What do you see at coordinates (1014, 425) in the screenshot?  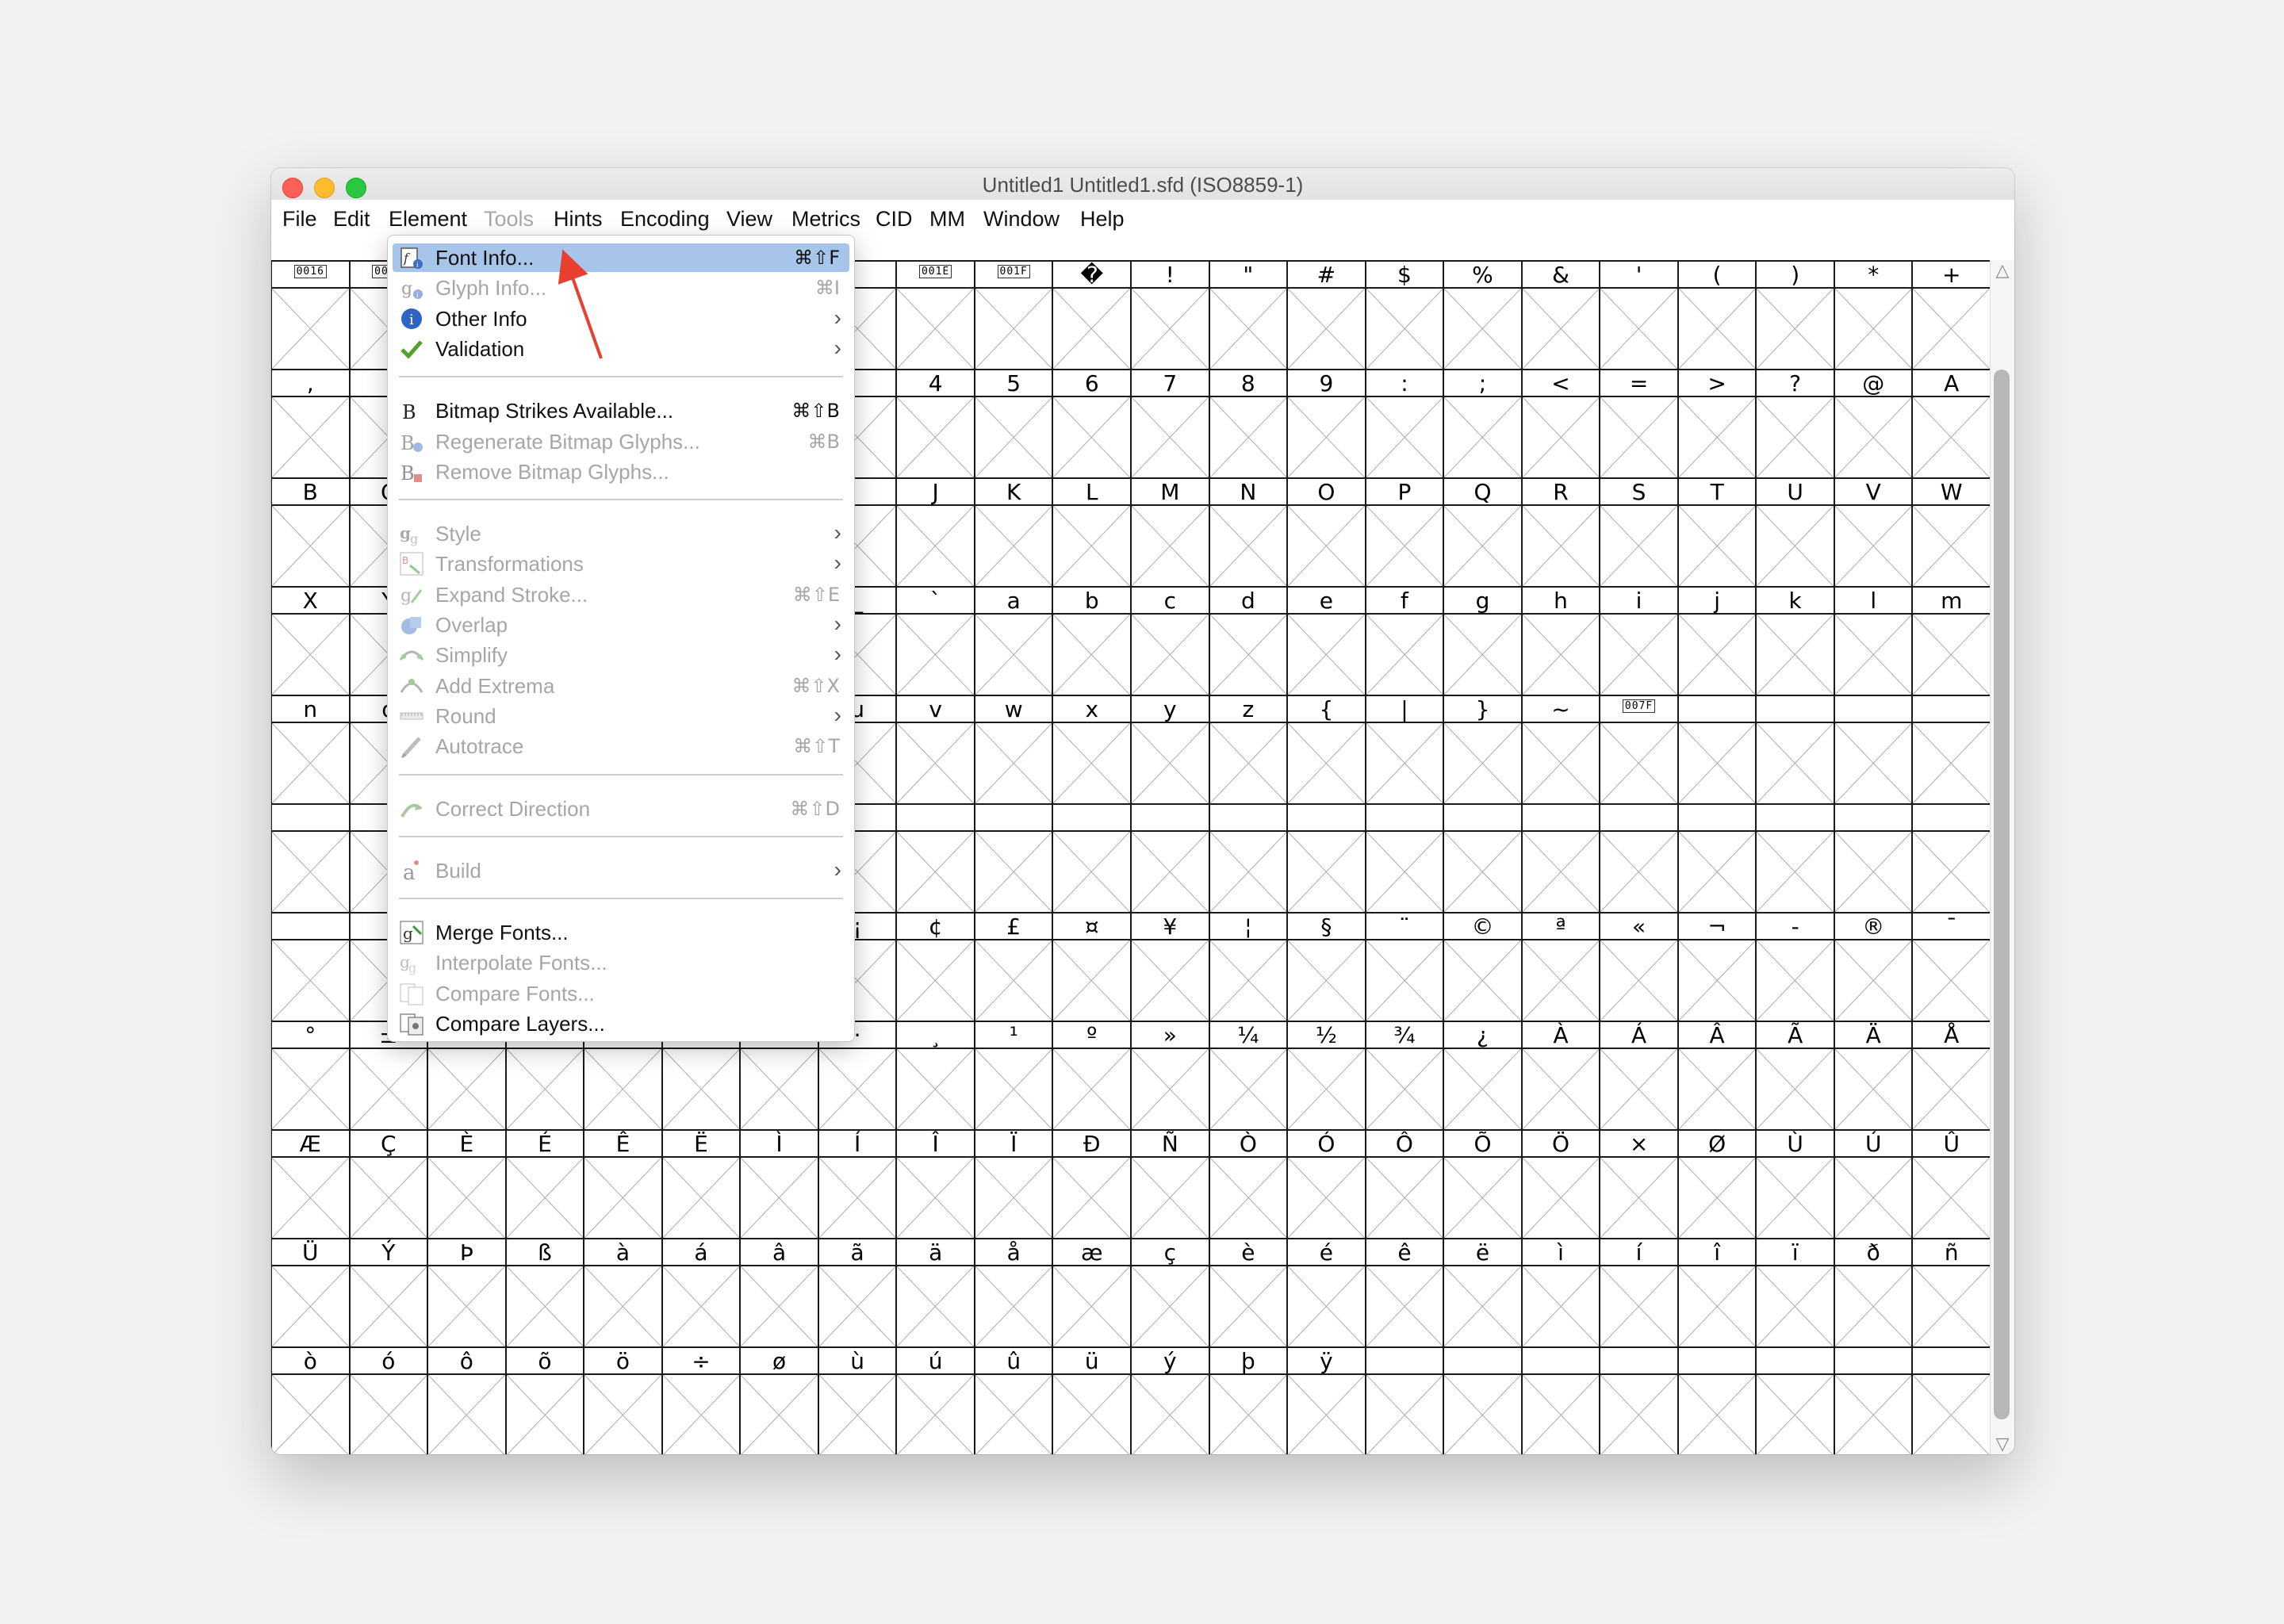 I see `glyph-cell: 5` at bounding box center [1014, 425].